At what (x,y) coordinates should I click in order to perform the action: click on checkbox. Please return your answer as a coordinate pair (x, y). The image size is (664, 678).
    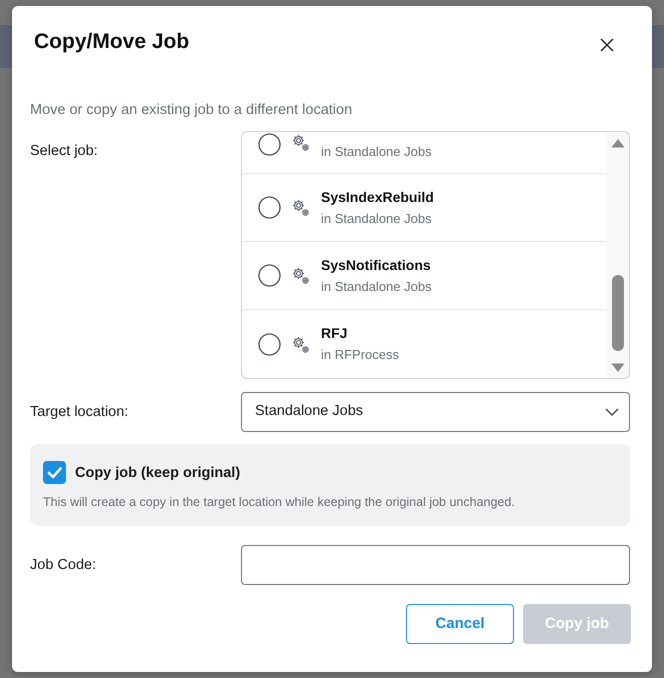
    Looking at the image, I should click on (54, 472).